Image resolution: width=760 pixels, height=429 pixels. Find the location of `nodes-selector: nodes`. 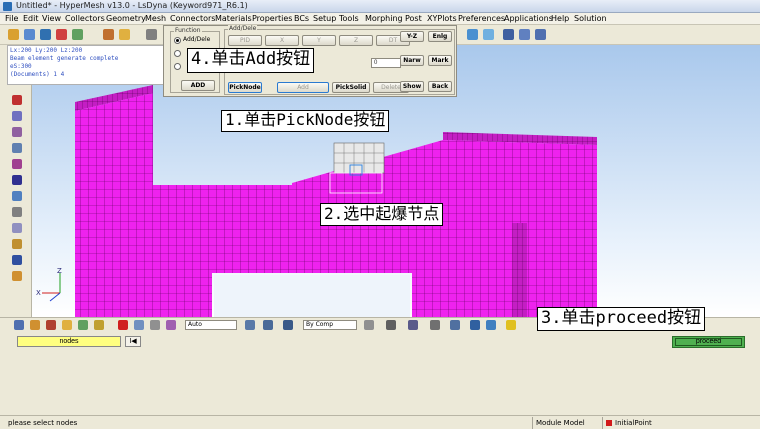

nodes-selector: nodes is located at coordinates (69, 341).